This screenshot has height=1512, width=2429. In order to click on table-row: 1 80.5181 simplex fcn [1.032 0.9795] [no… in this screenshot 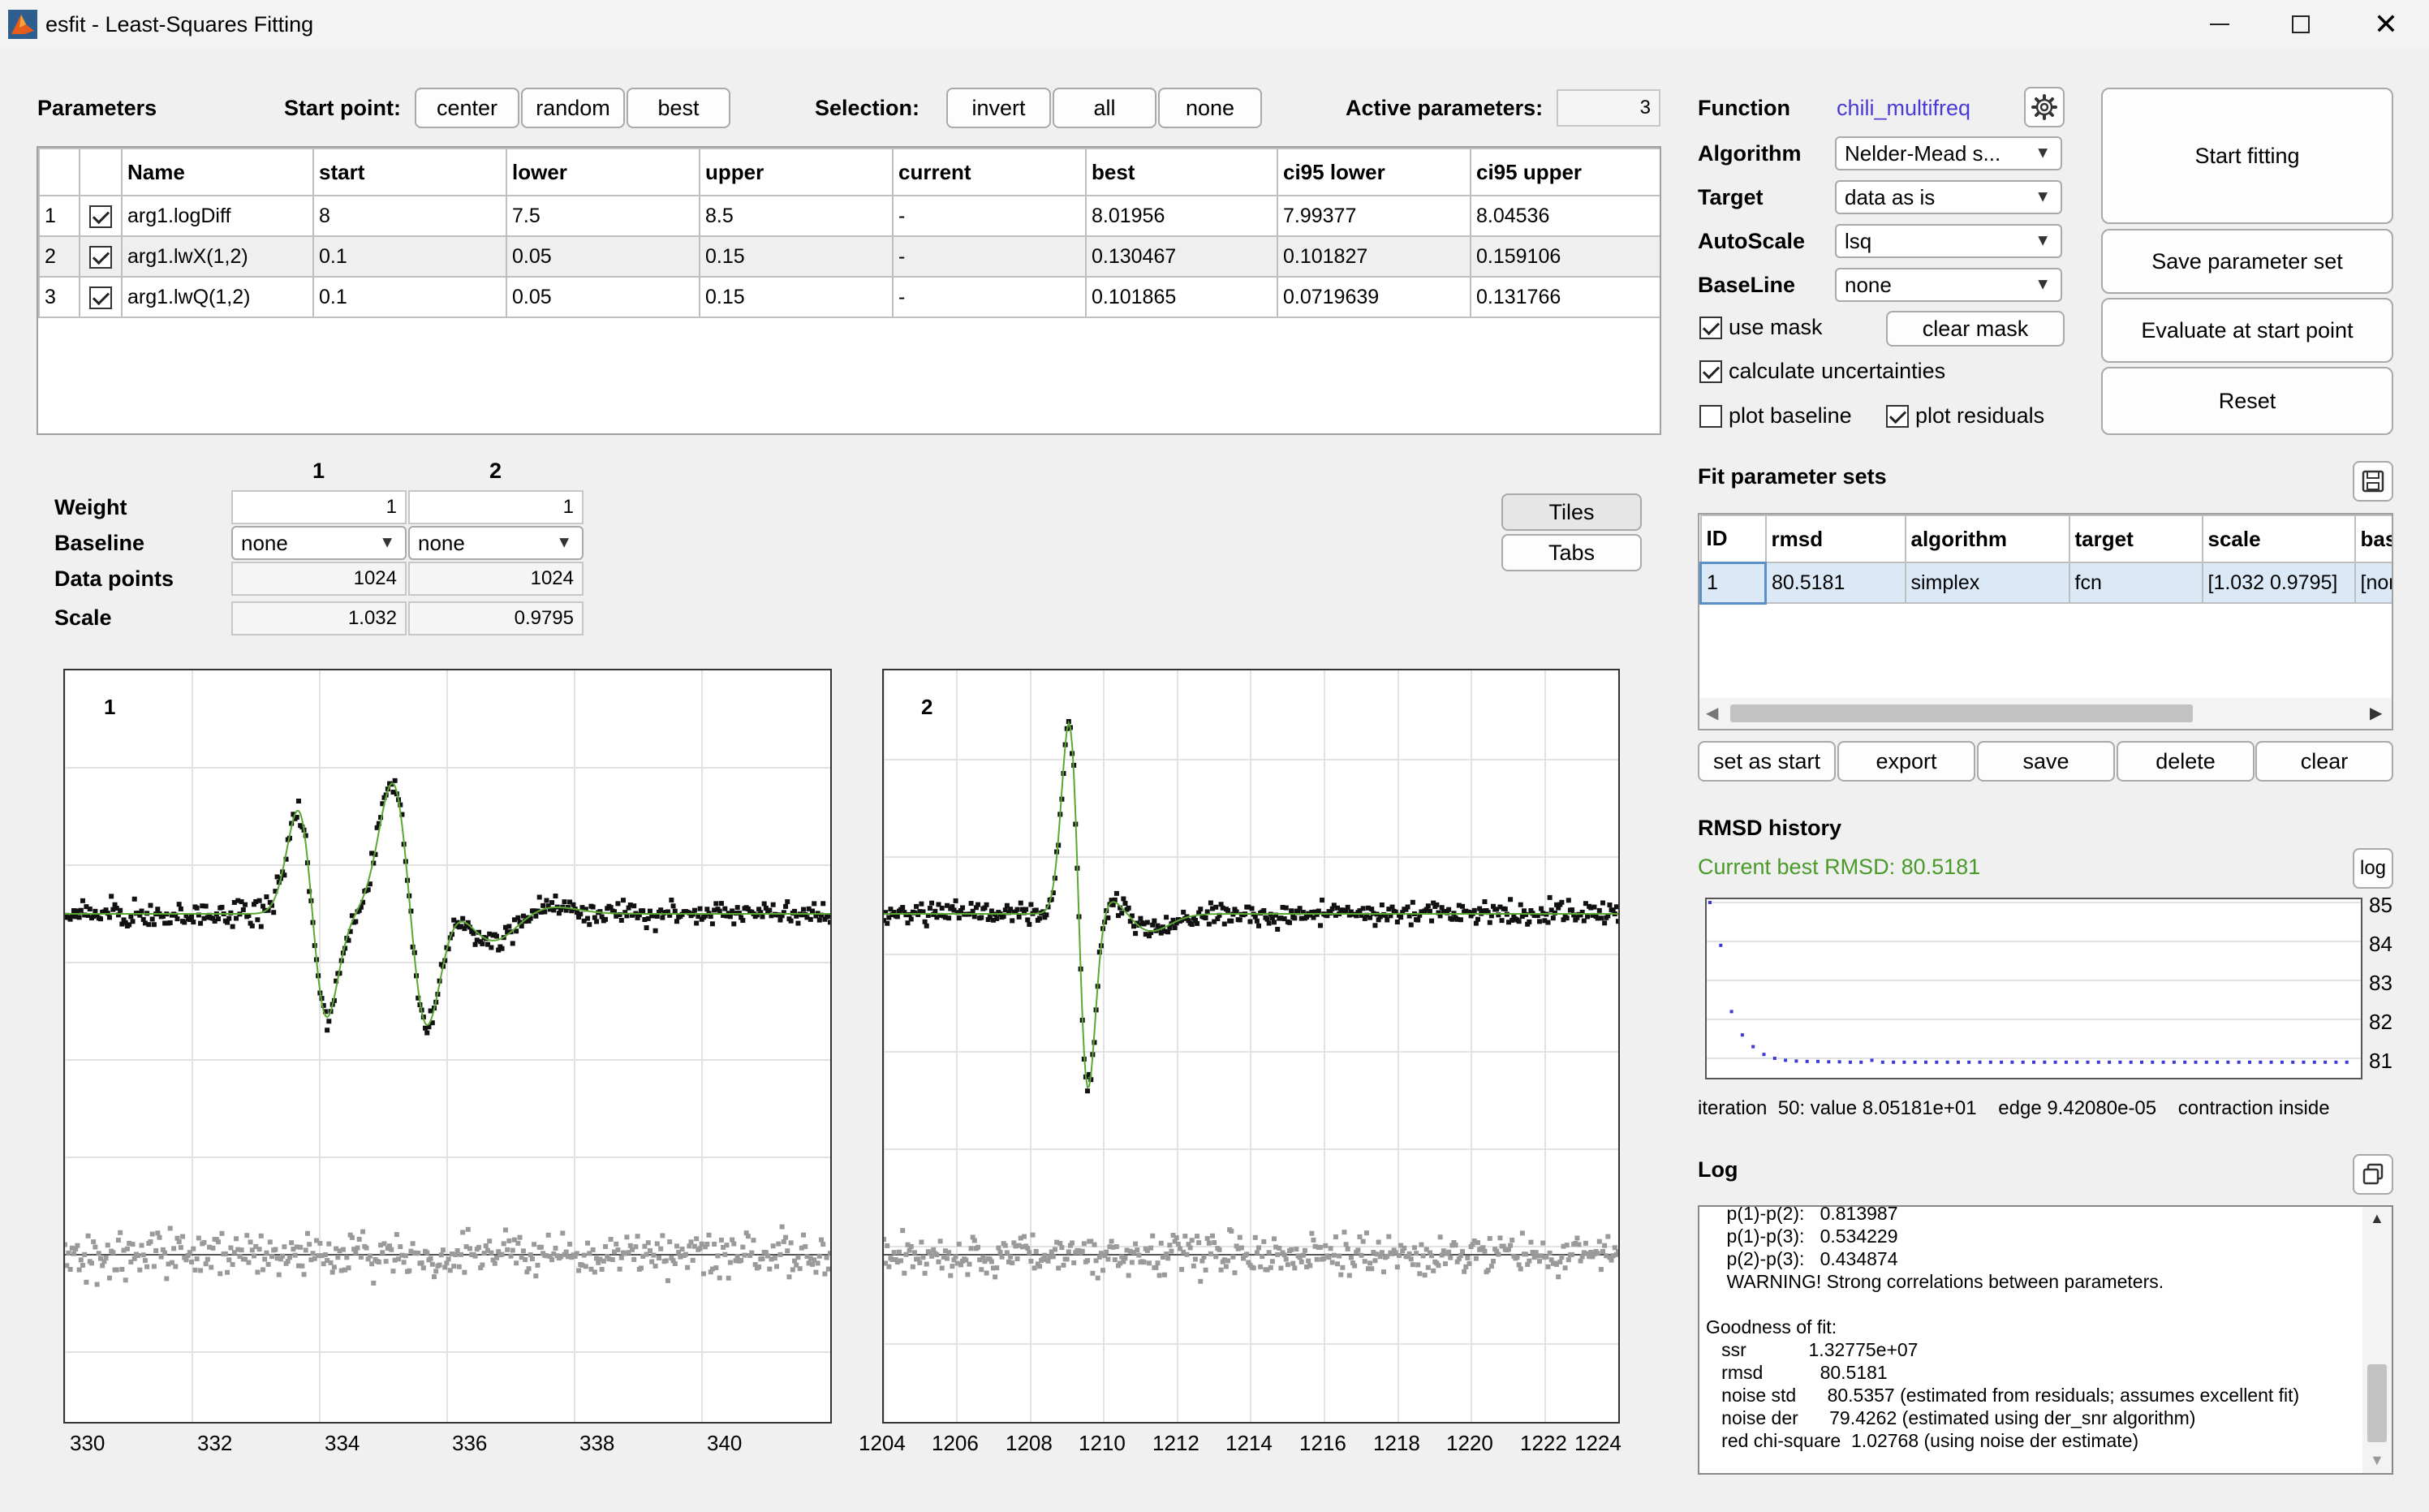, I will do `click(2045, 583)`.